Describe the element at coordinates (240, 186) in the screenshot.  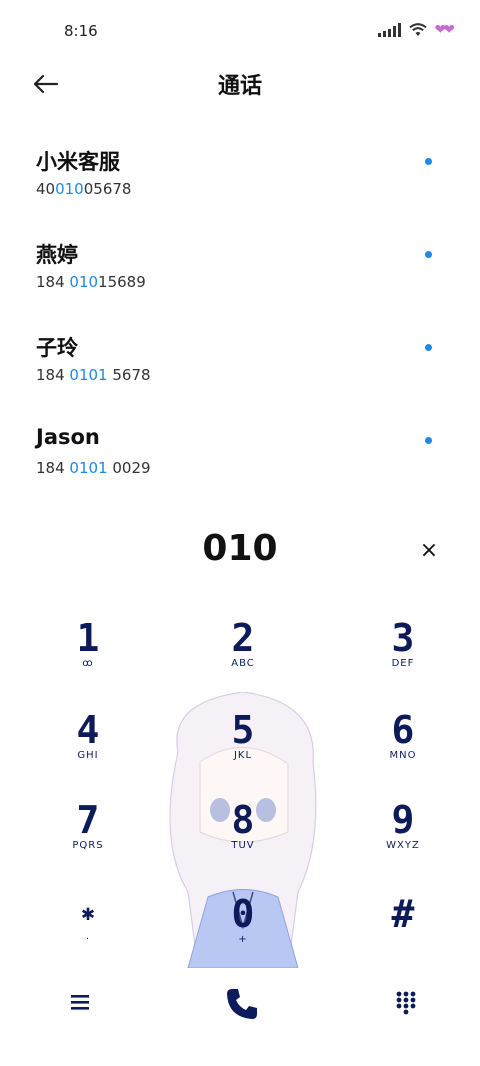
I see `contact-item: 小米客服 4001005678` at that location.